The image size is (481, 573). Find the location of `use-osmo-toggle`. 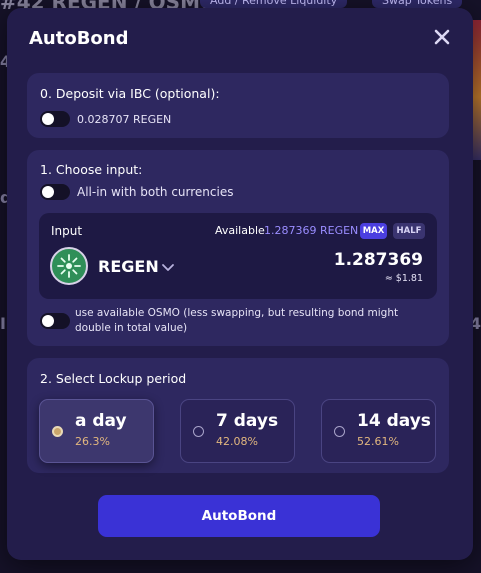

use-osmo-toggle is located at coordinates (55, 321).